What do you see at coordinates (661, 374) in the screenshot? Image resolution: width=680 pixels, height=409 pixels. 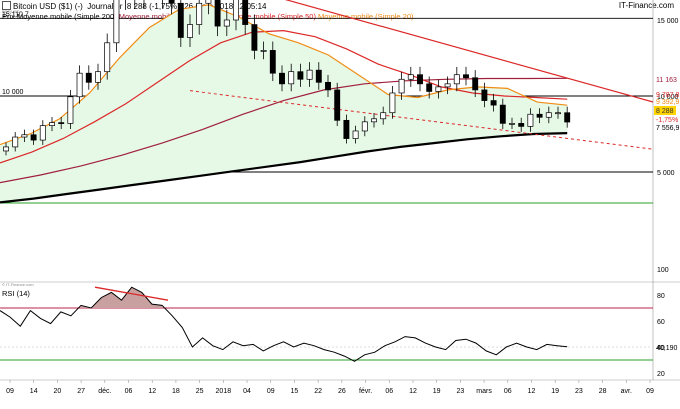 I see `rsi-tick-label: 20` at bounding box center [661, 374].